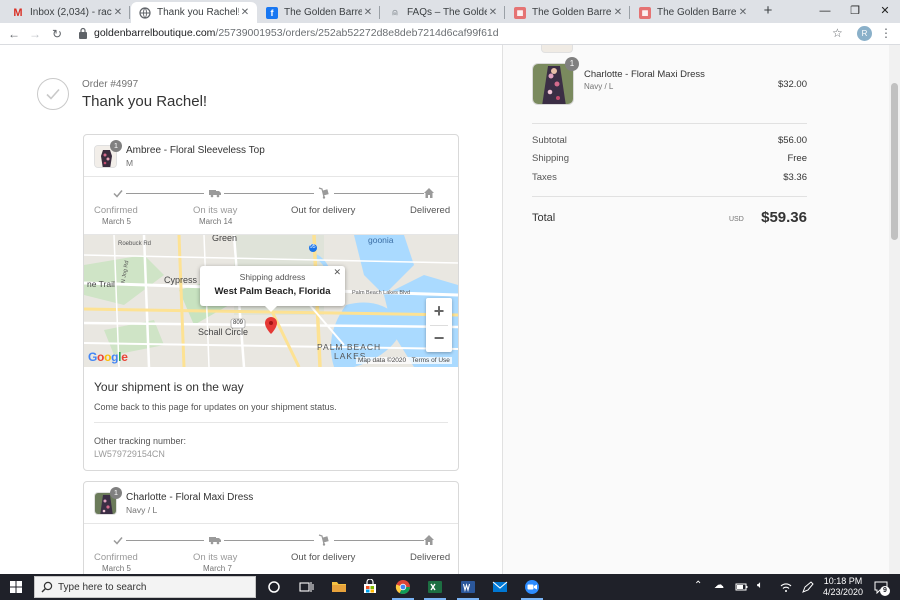  Describe the element at coordinates (439, 338) in the screenshot. I see `zoom-out-button: −` at that location.